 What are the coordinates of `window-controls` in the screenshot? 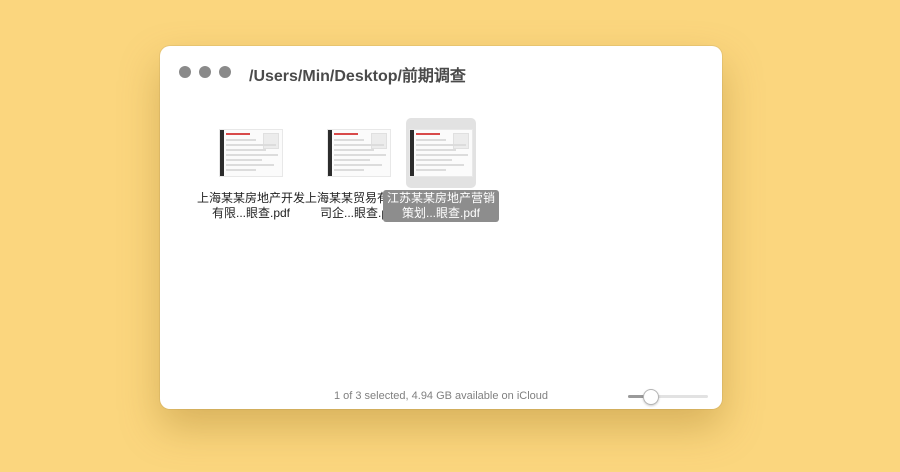 It's located at (205, 72).